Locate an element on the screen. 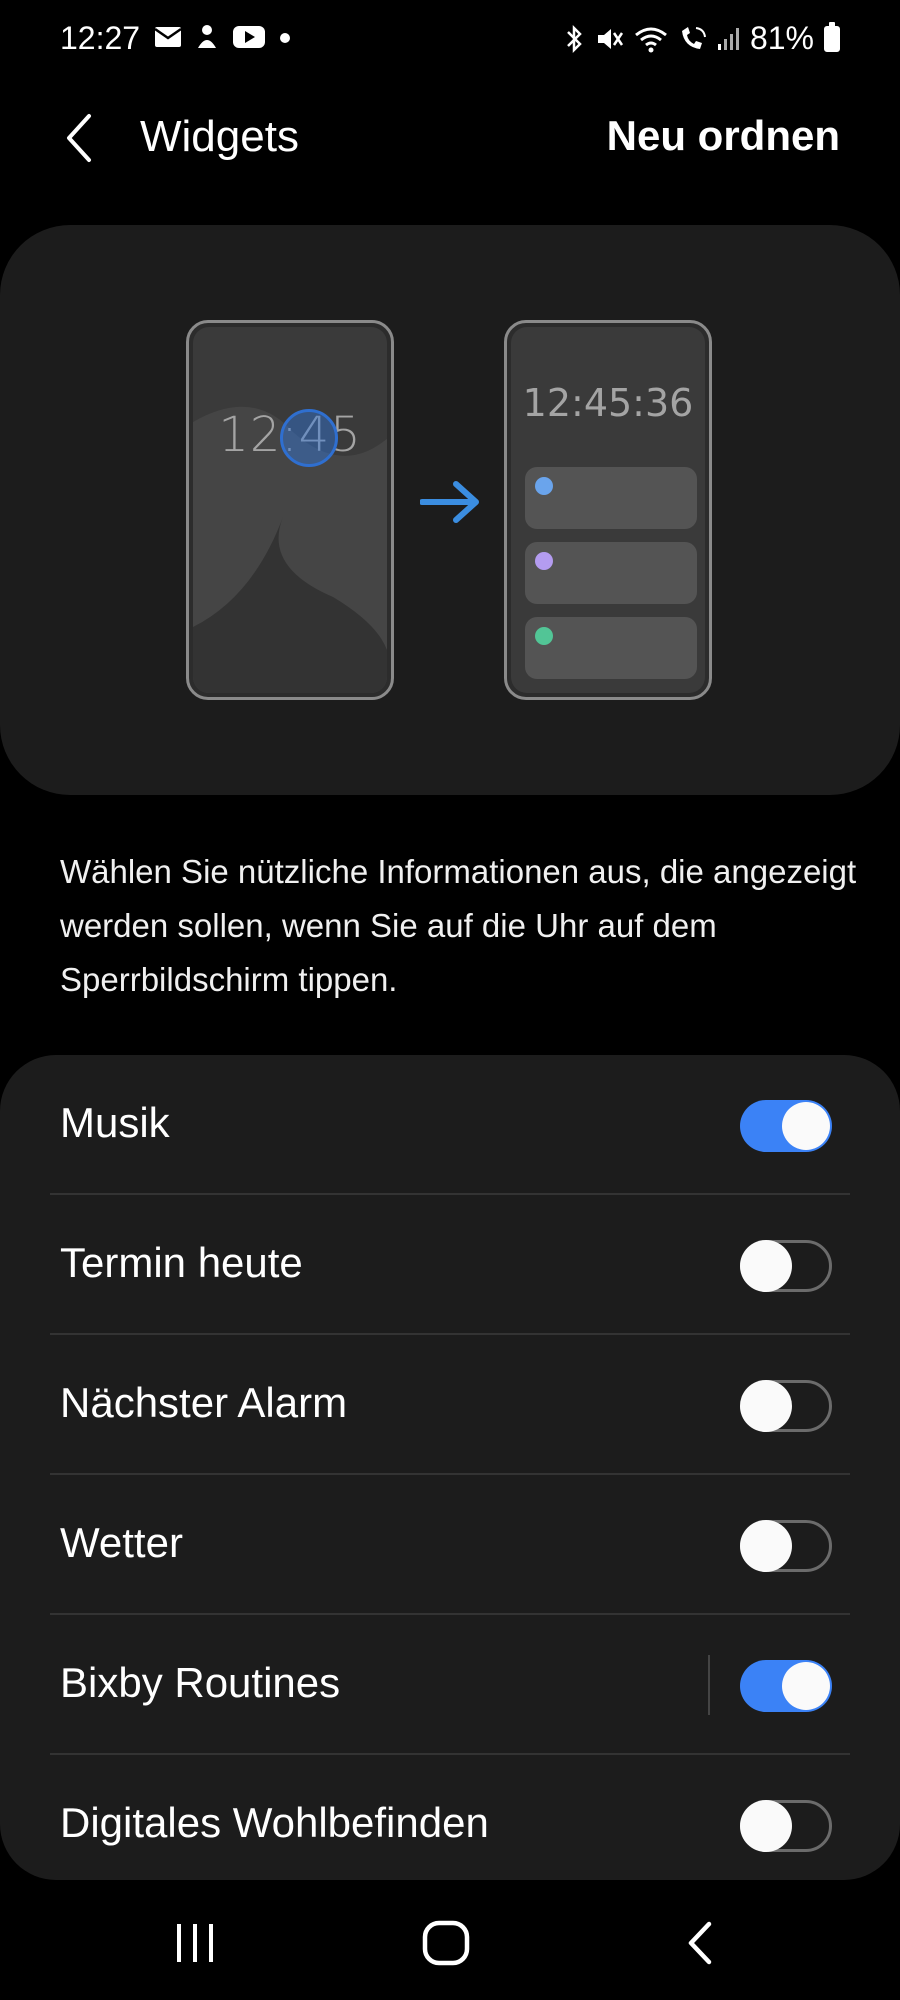  tap-indicator is located at coordinates (309, 438).